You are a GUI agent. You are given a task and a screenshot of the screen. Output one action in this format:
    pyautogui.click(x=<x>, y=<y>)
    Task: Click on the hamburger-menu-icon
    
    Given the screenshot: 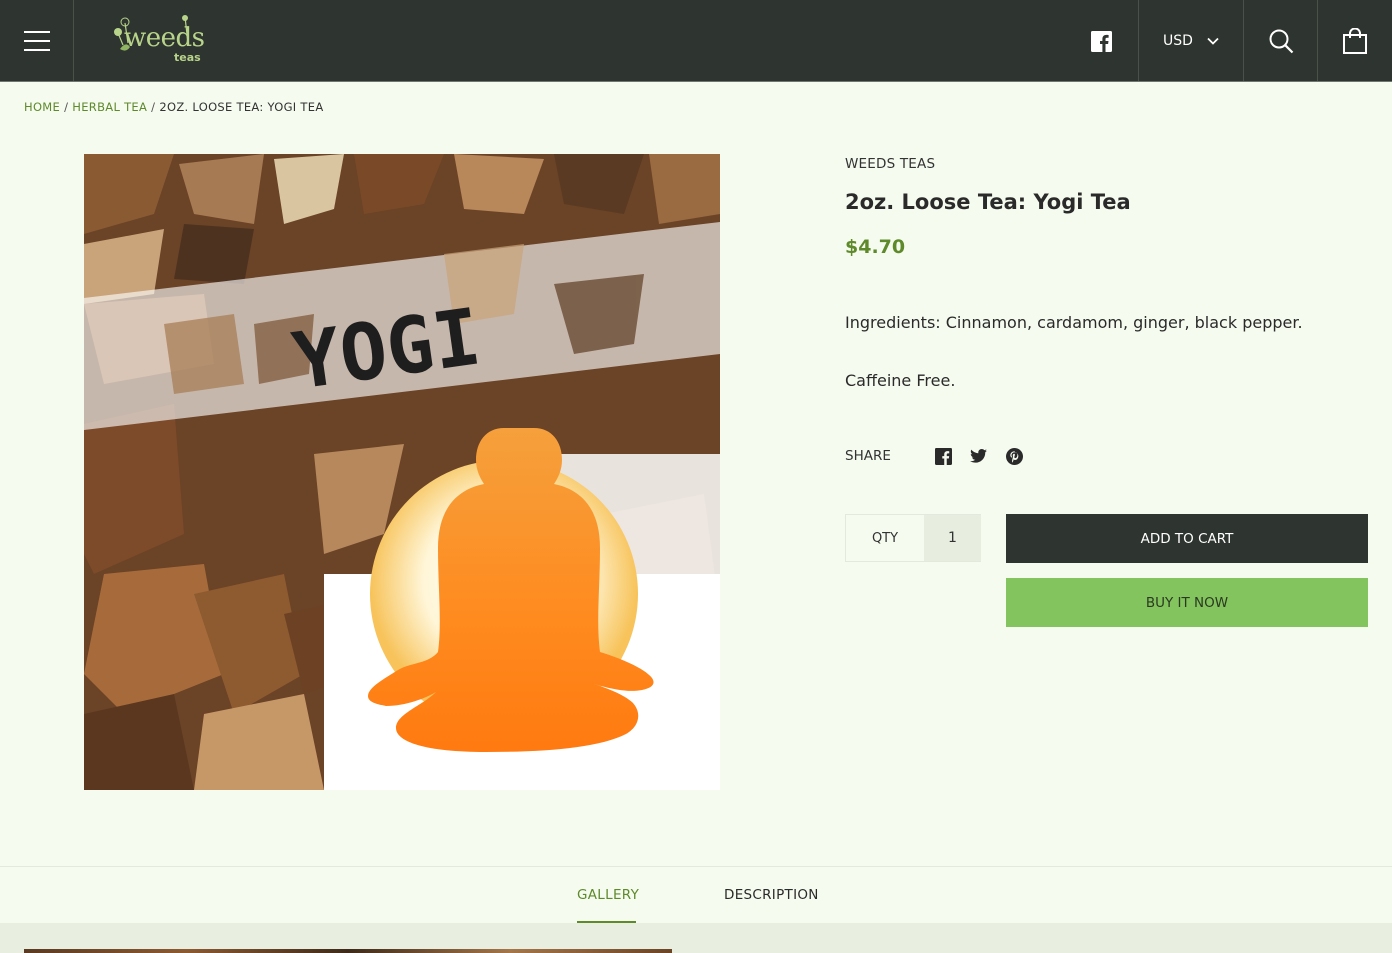 What is the action you would take?
    pyautogui.click(x=36, y=41)
    